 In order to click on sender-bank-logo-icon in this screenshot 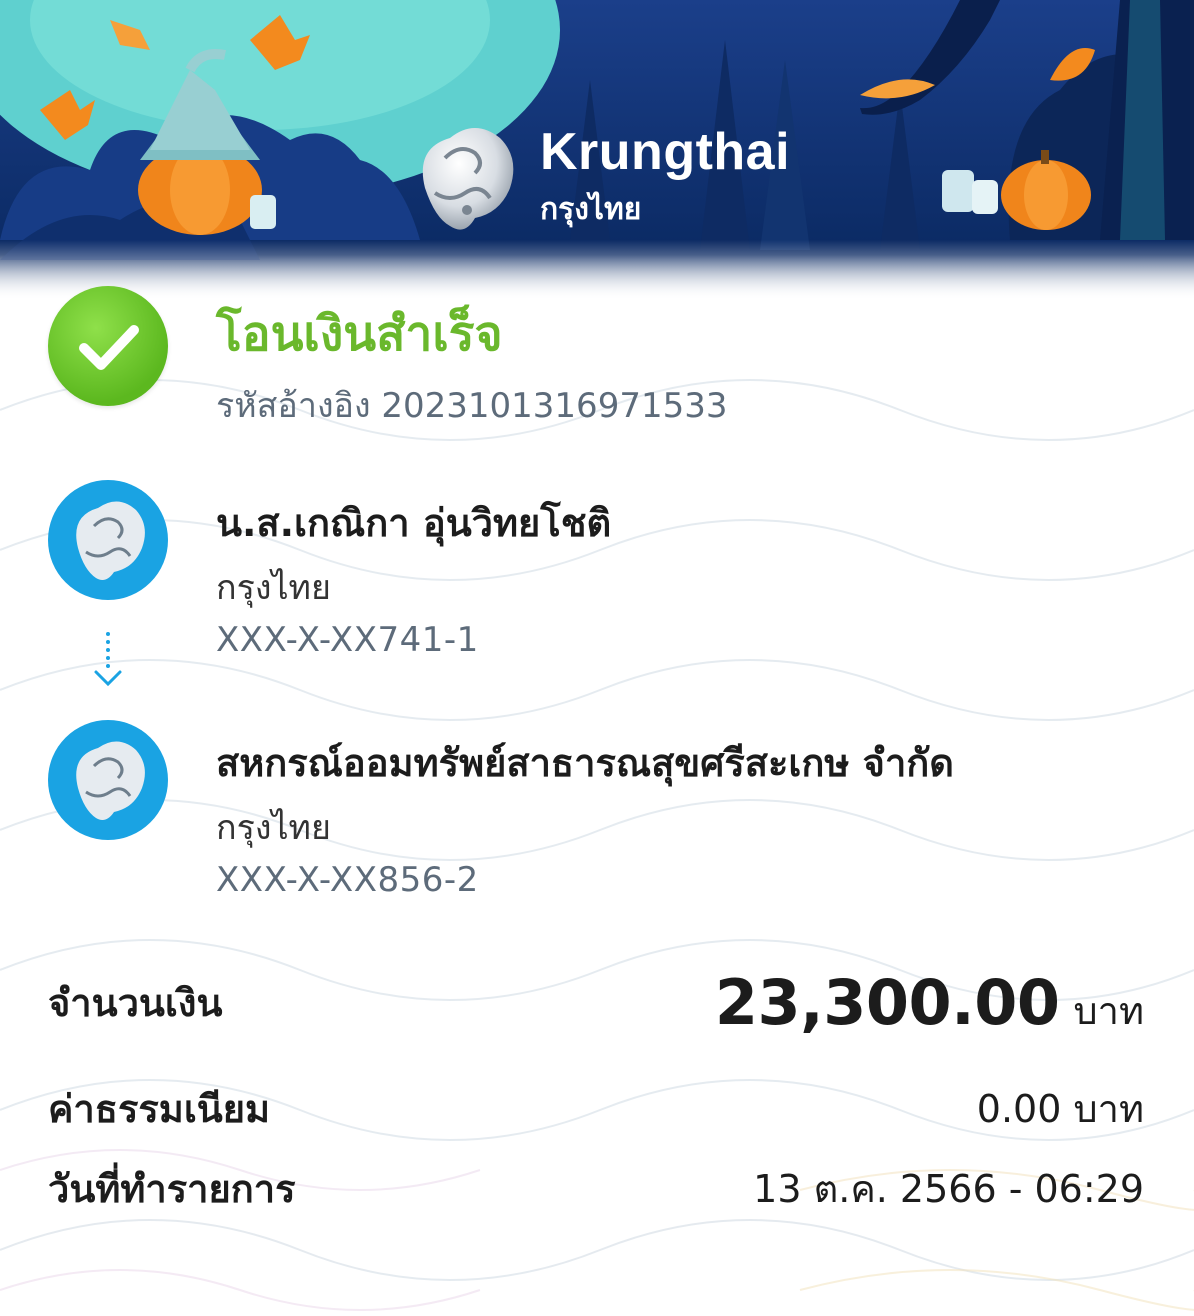, I will do `click(108, 540)`.